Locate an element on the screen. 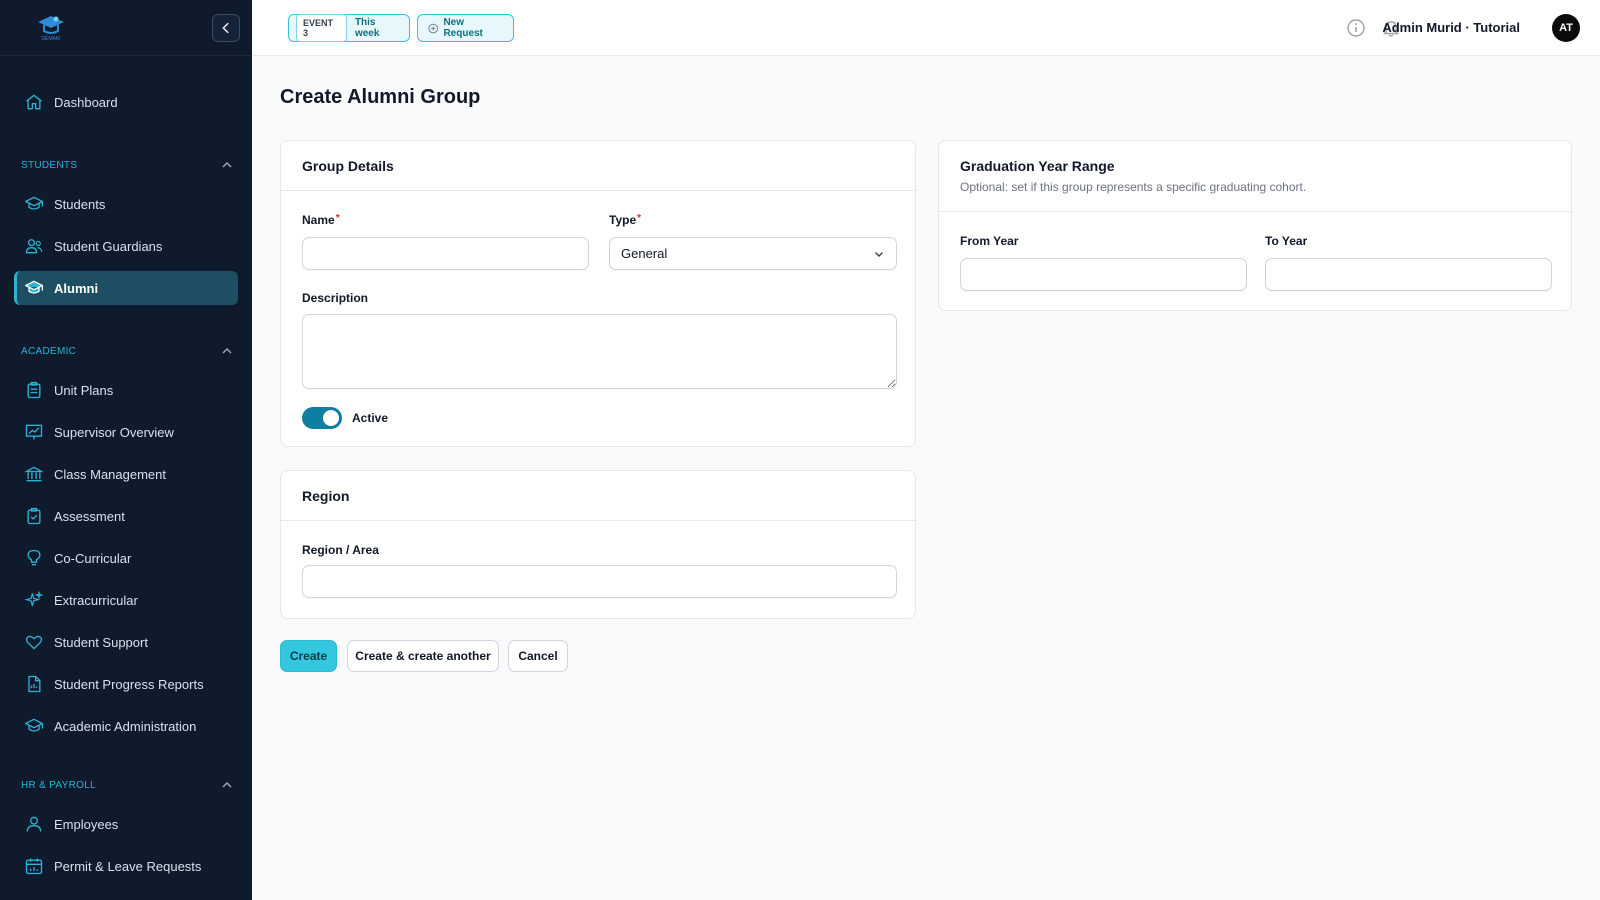  section-label: ACADEMIC is located at coordinates (49, 351).